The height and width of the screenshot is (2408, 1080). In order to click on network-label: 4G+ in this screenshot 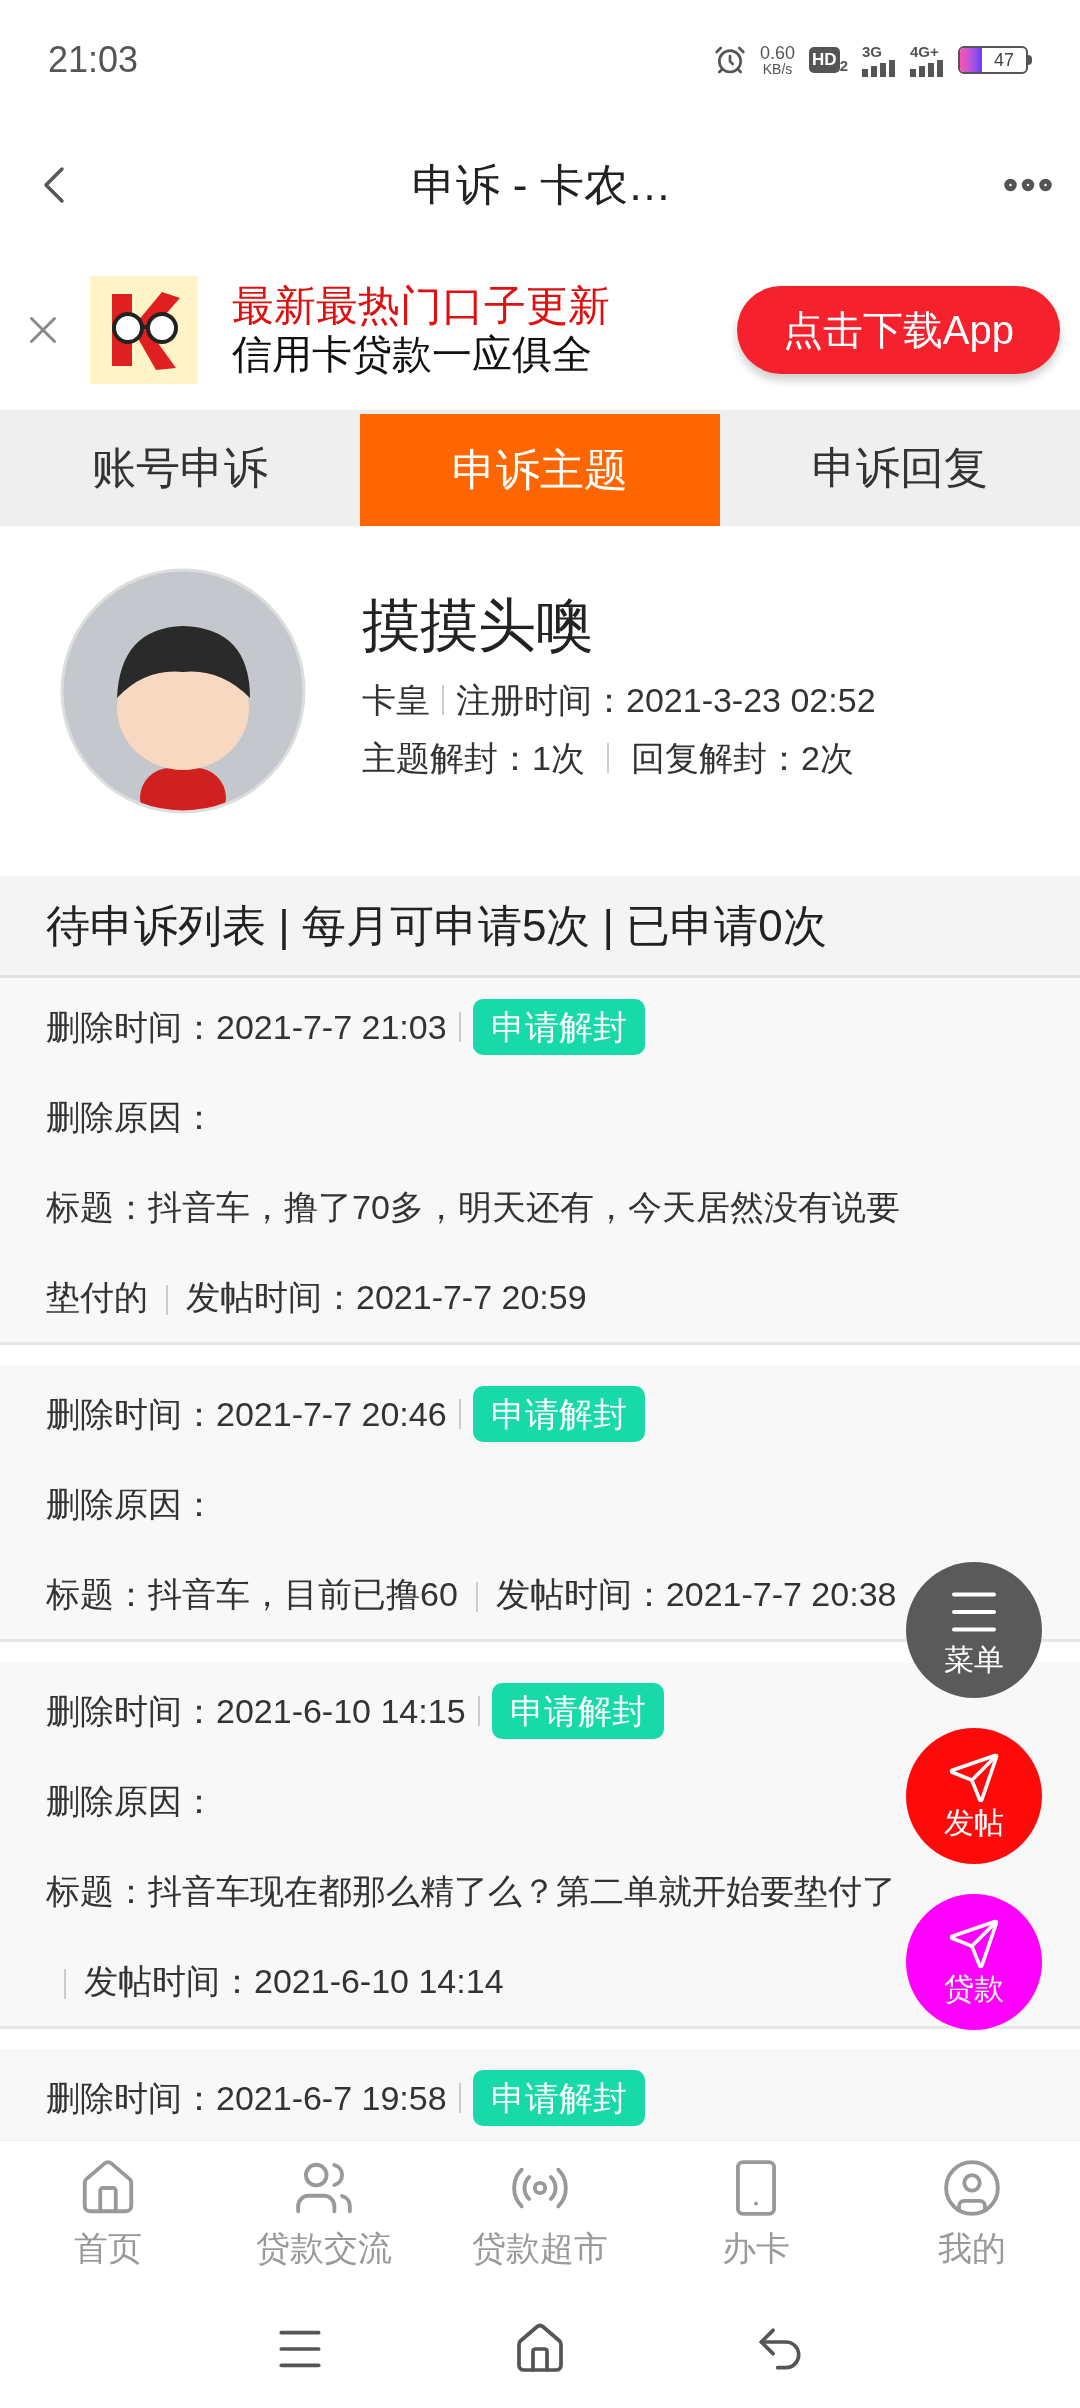, I will do `click(925, 51)`.